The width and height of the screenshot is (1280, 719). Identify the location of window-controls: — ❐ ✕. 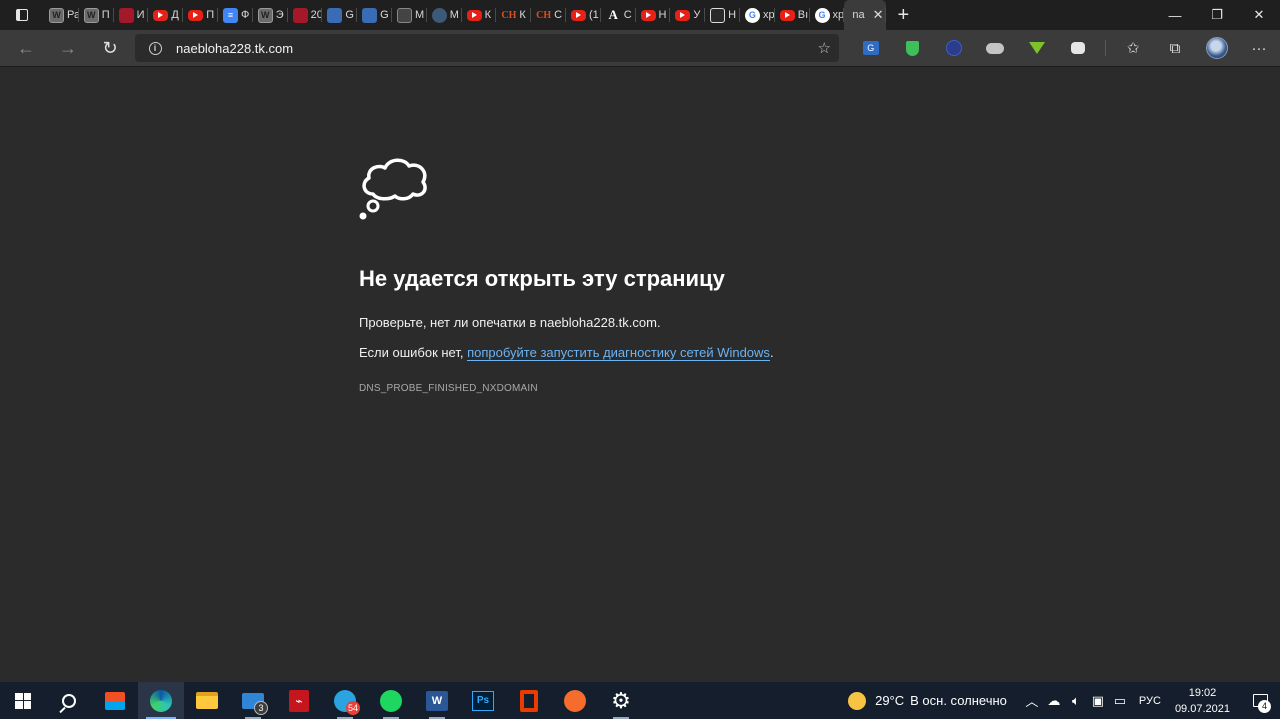
(1217, 15).